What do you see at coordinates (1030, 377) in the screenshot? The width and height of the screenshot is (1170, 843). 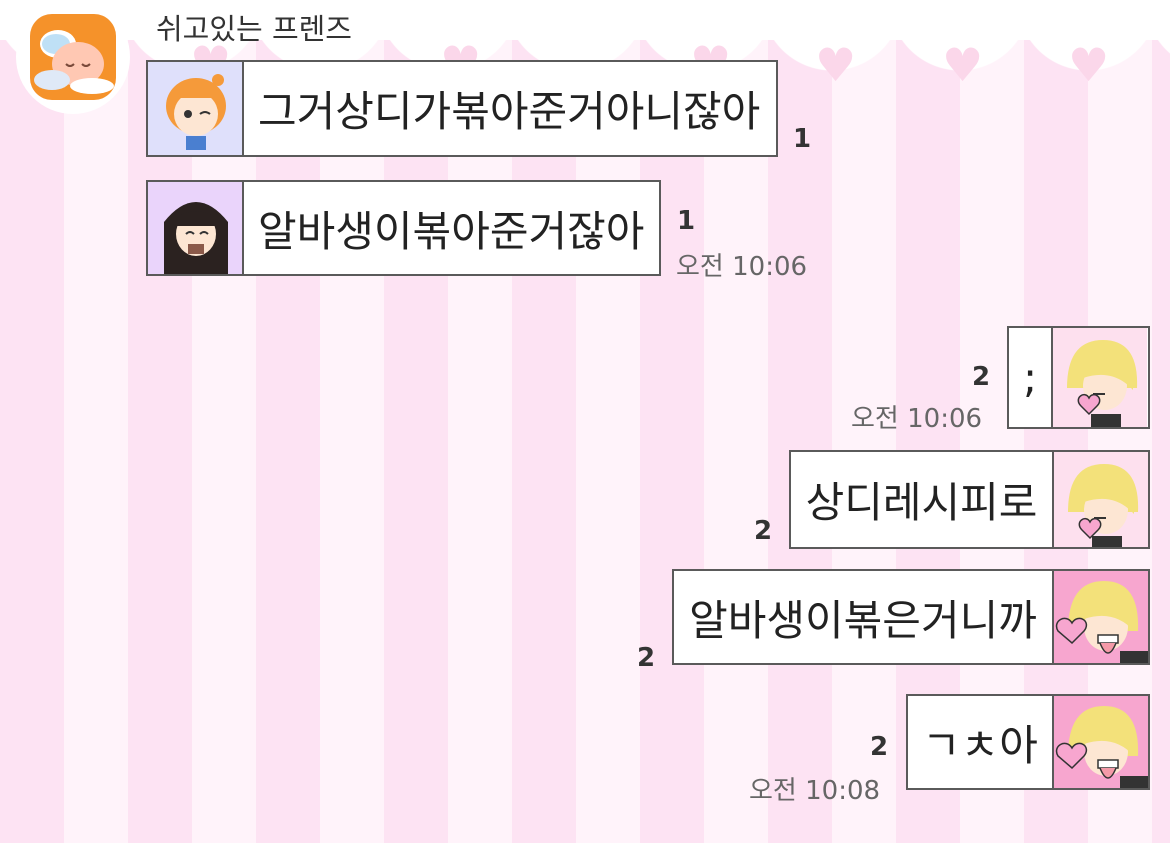 I see `message-text: ;` at bounding box center [1030, 377].